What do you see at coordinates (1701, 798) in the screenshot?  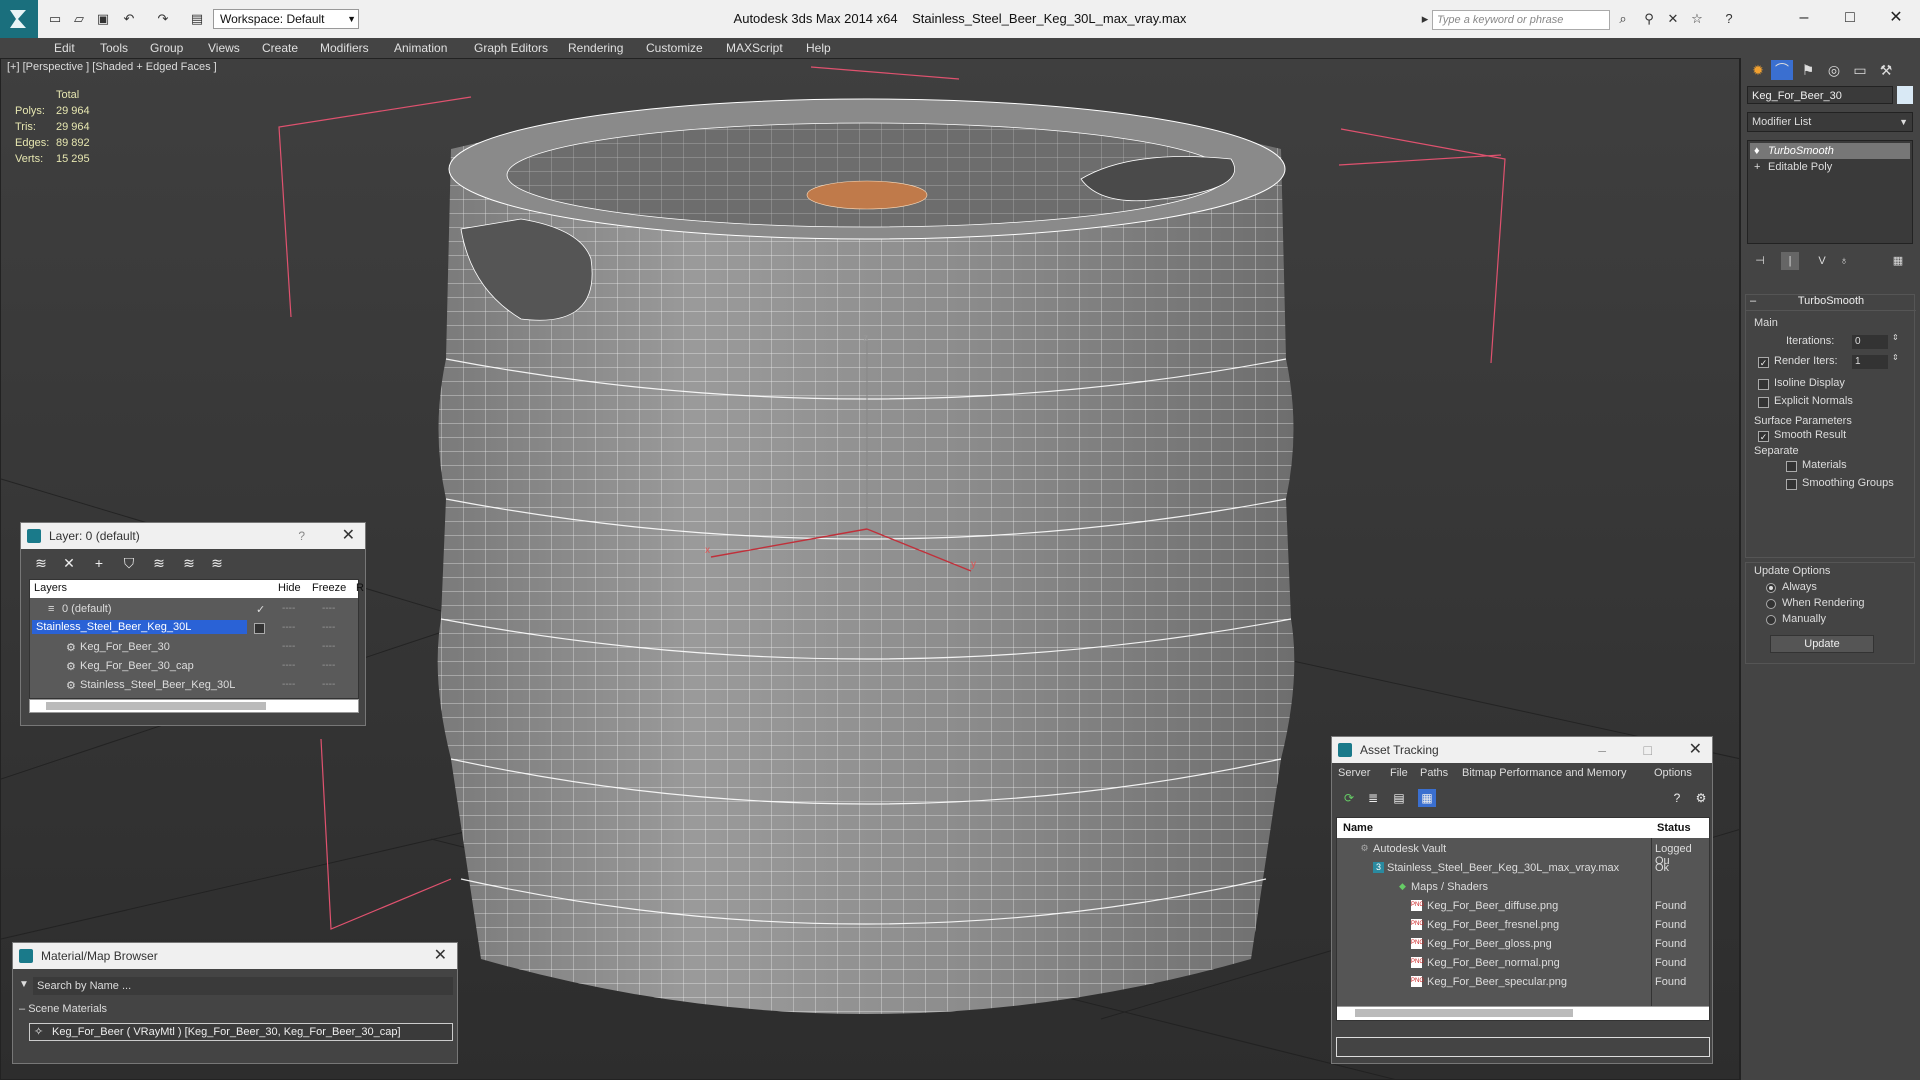 I see `options-icon: ⚙` at bounding box center [1701, 798].